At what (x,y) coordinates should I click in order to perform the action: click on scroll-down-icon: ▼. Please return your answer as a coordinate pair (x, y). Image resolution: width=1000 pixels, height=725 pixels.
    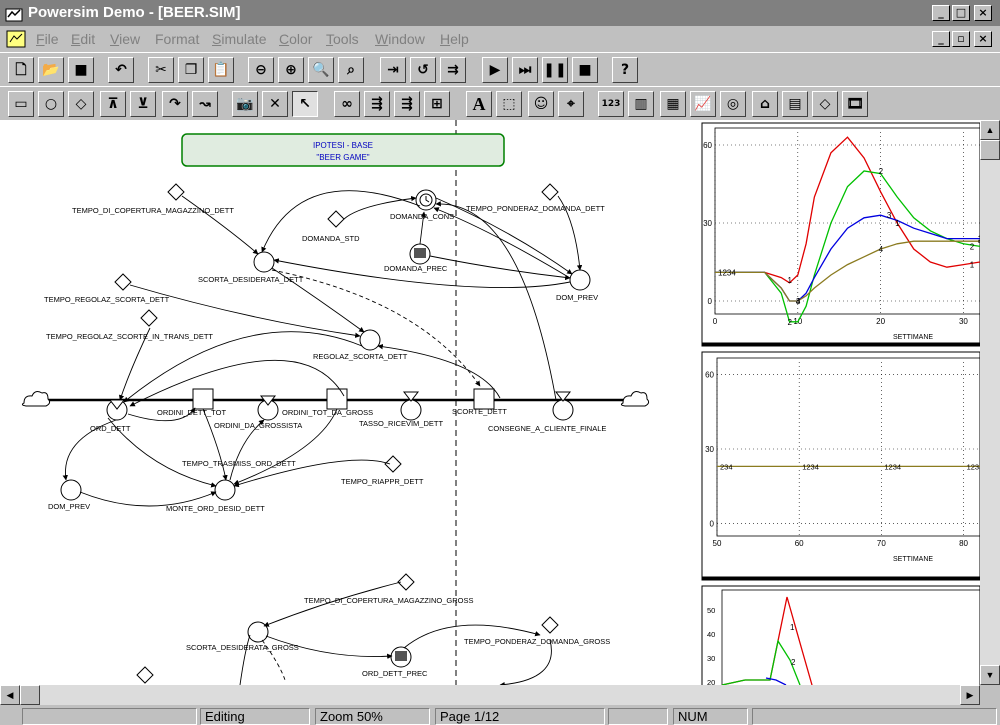
    Looking at the image, I should click on (990, 675).